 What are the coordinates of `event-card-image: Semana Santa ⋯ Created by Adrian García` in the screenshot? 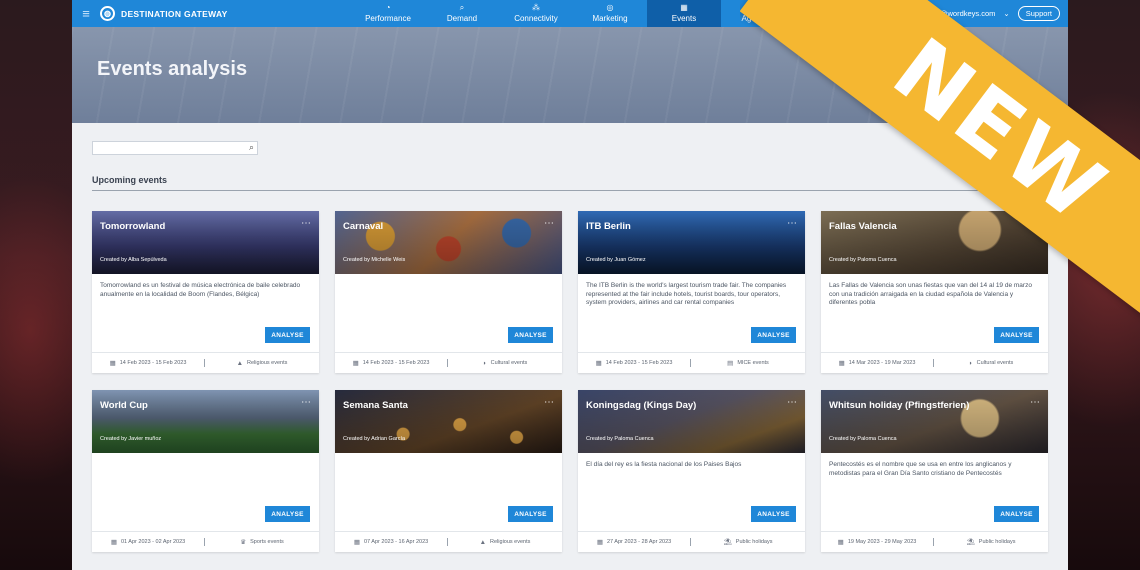 It's located at (448, 421).